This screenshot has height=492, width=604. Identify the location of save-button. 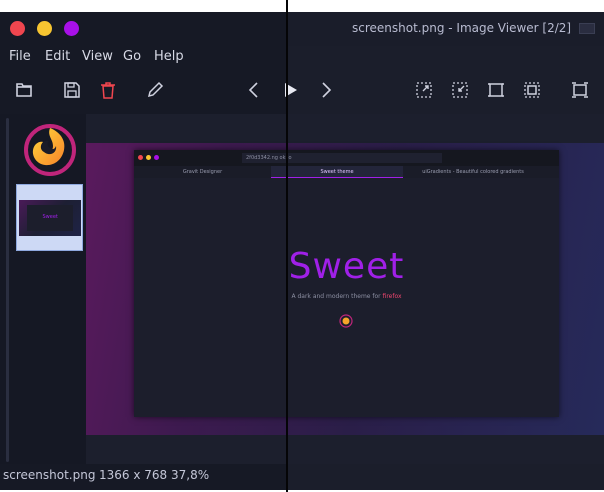
(72, 90).